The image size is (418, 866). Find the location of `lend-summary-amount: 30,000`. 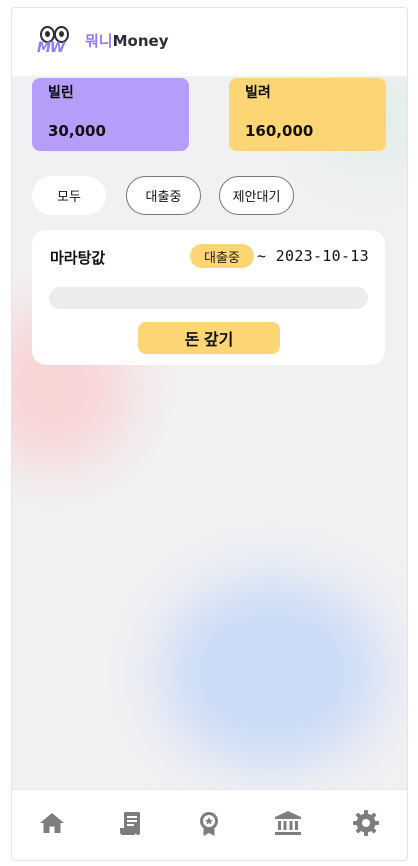

lend-summary-amount: 30,000 is located at coordinates (77, 131).